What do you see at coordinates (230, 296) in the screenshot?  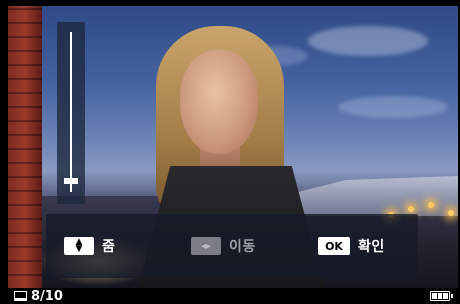 I see `status-bar: 8/10` at bounding box center [230, 296].